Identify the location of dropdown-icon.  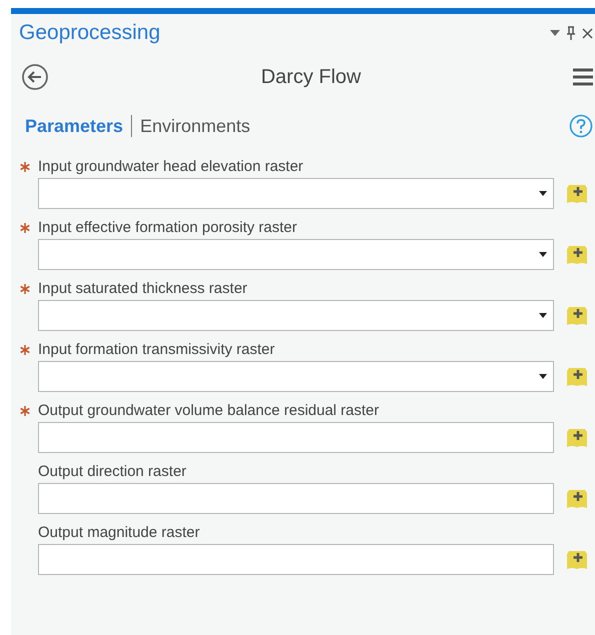
(555, 33).